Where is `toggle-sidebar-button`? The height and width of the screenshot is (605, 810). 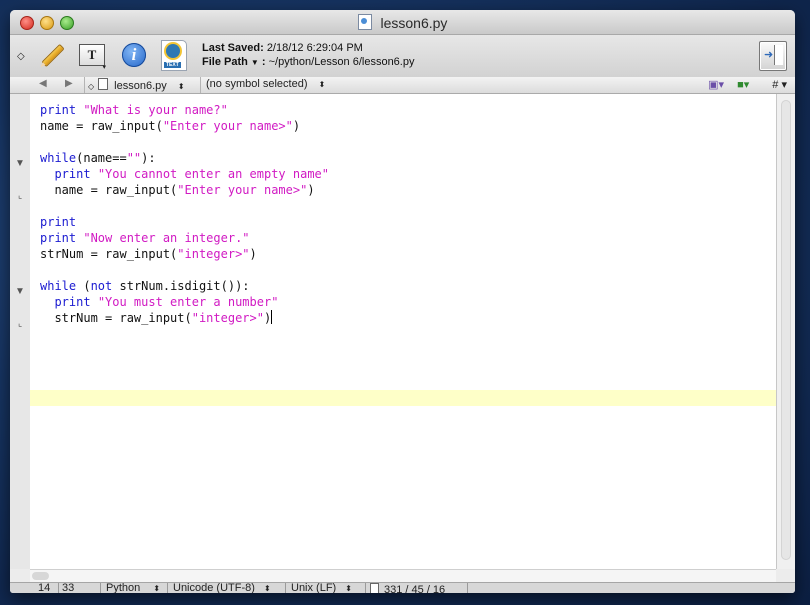
toggle-sidebar-button is located at coordinates (773, 56).